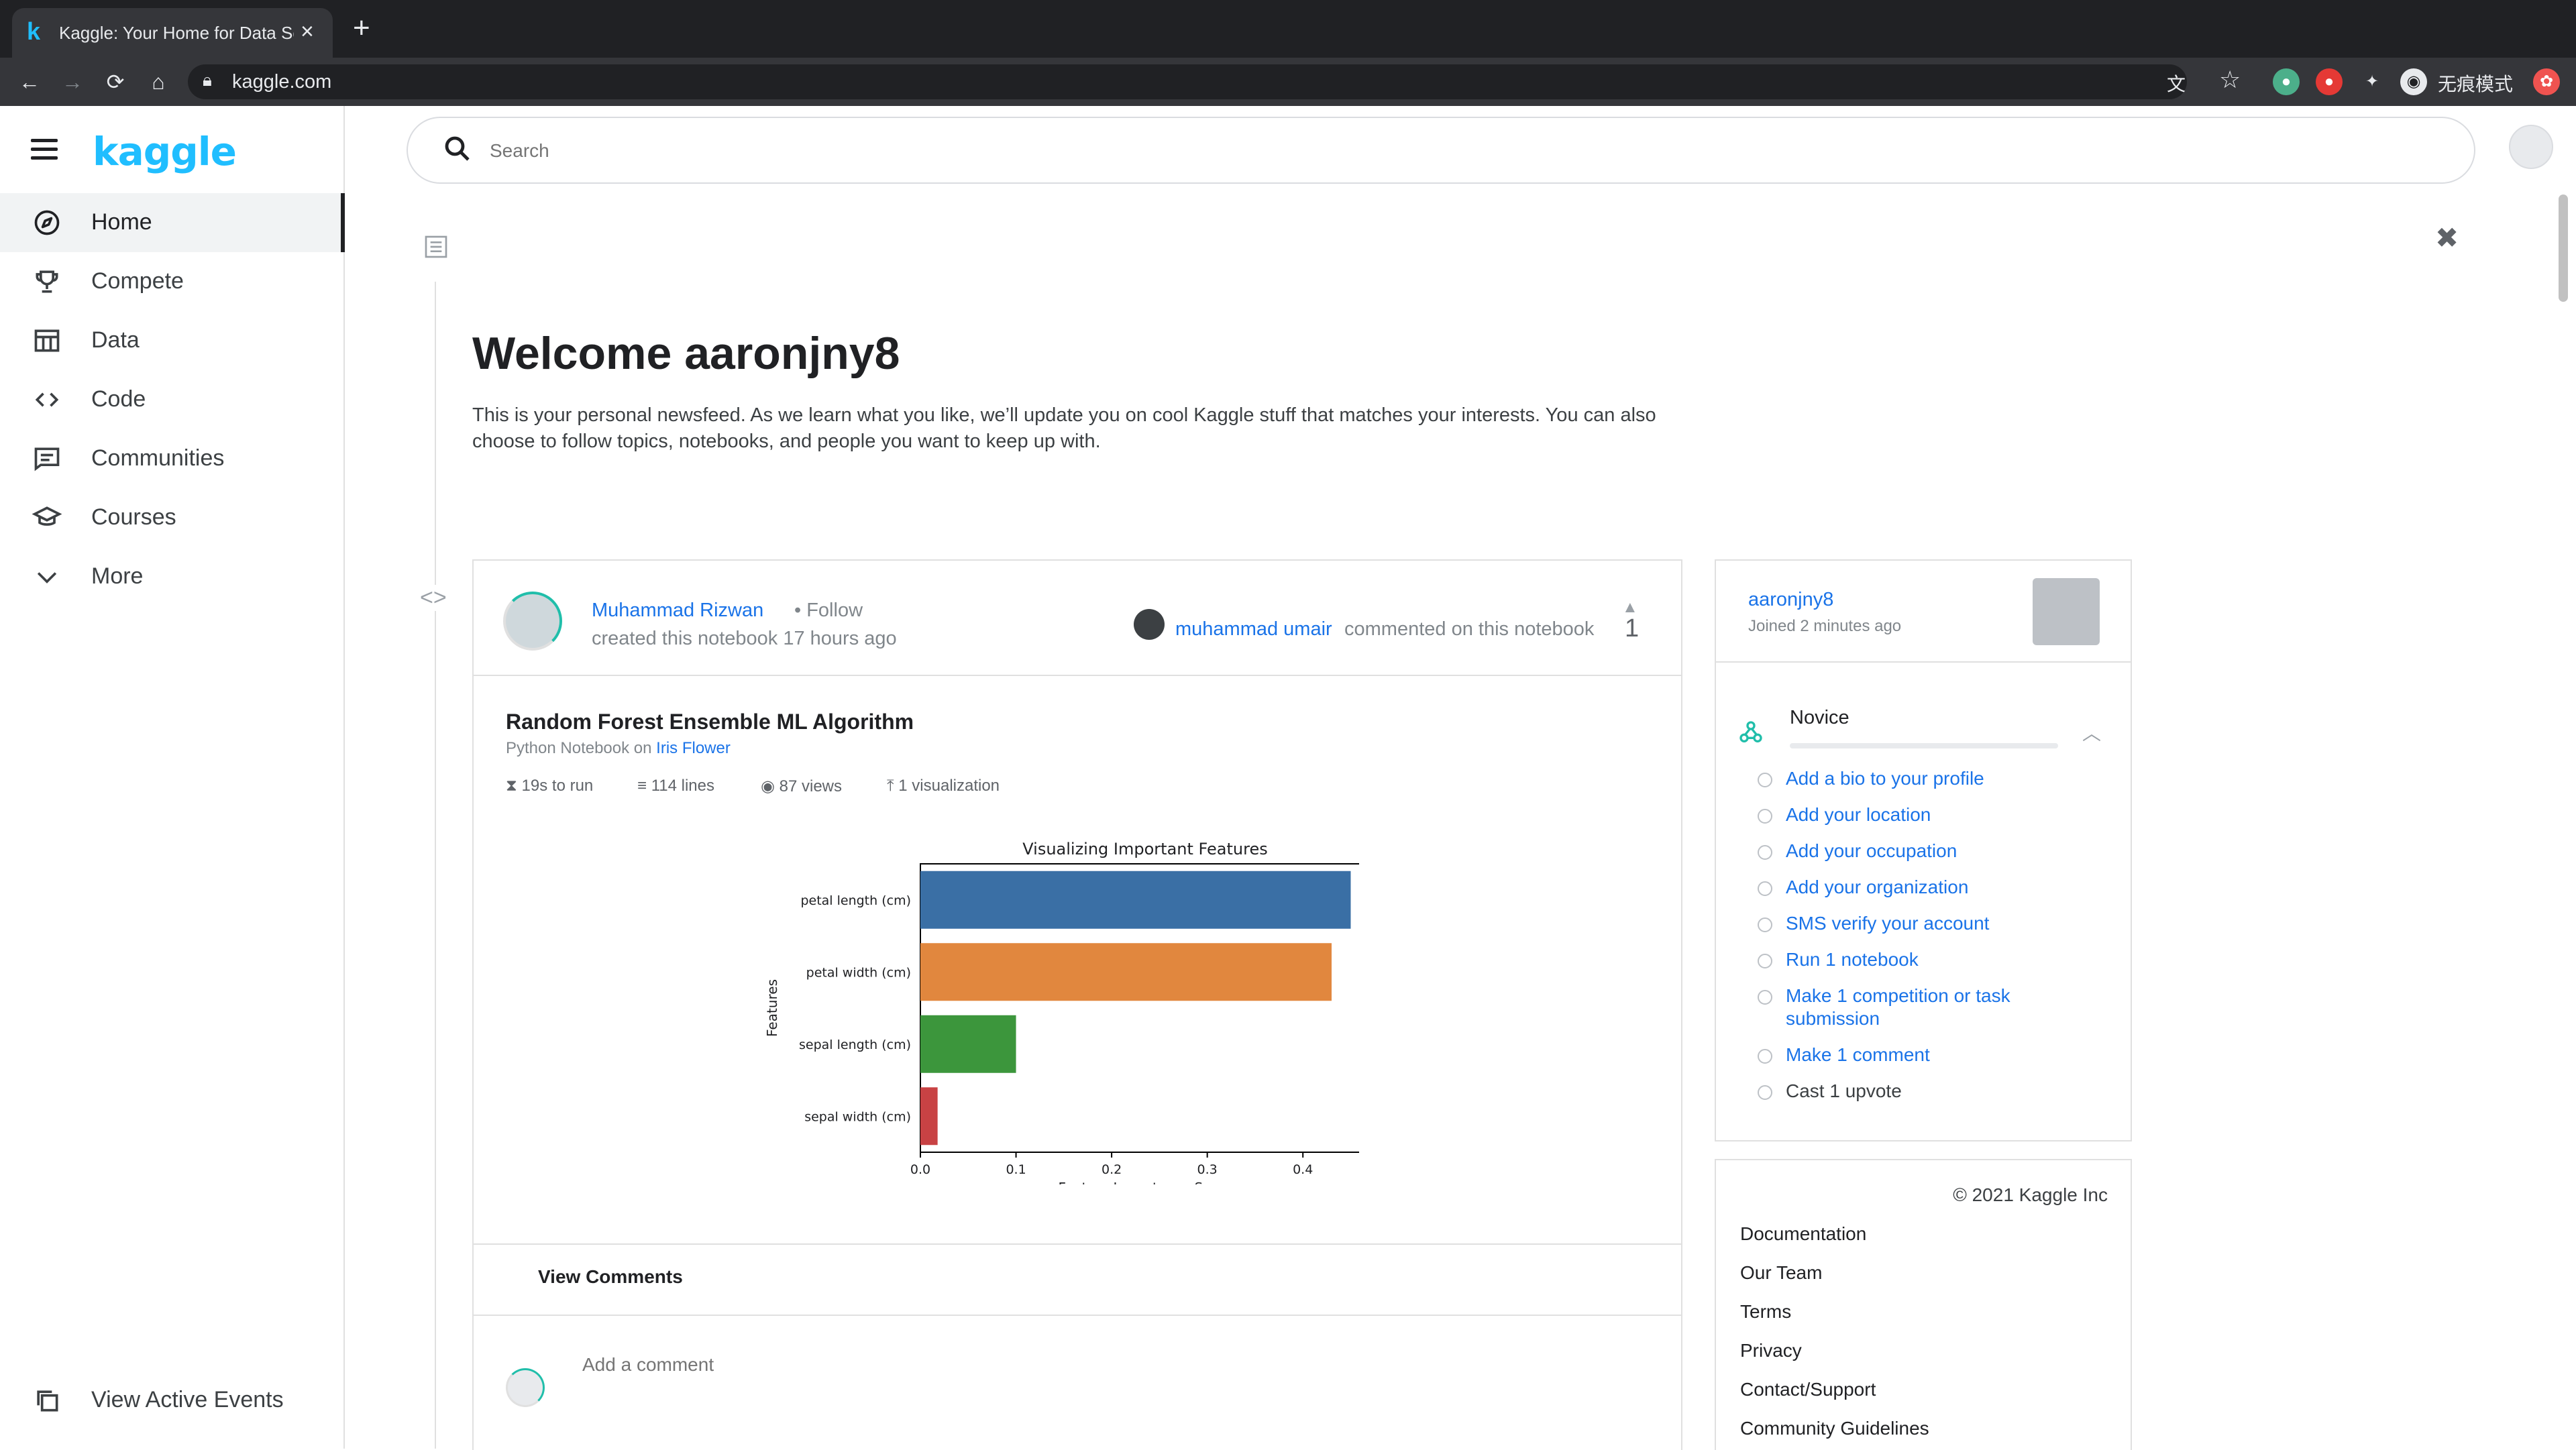  Describe the element at coordinates (1253, 629) in the screenshot. I see `commenter-link: muhammad umair` at that location.